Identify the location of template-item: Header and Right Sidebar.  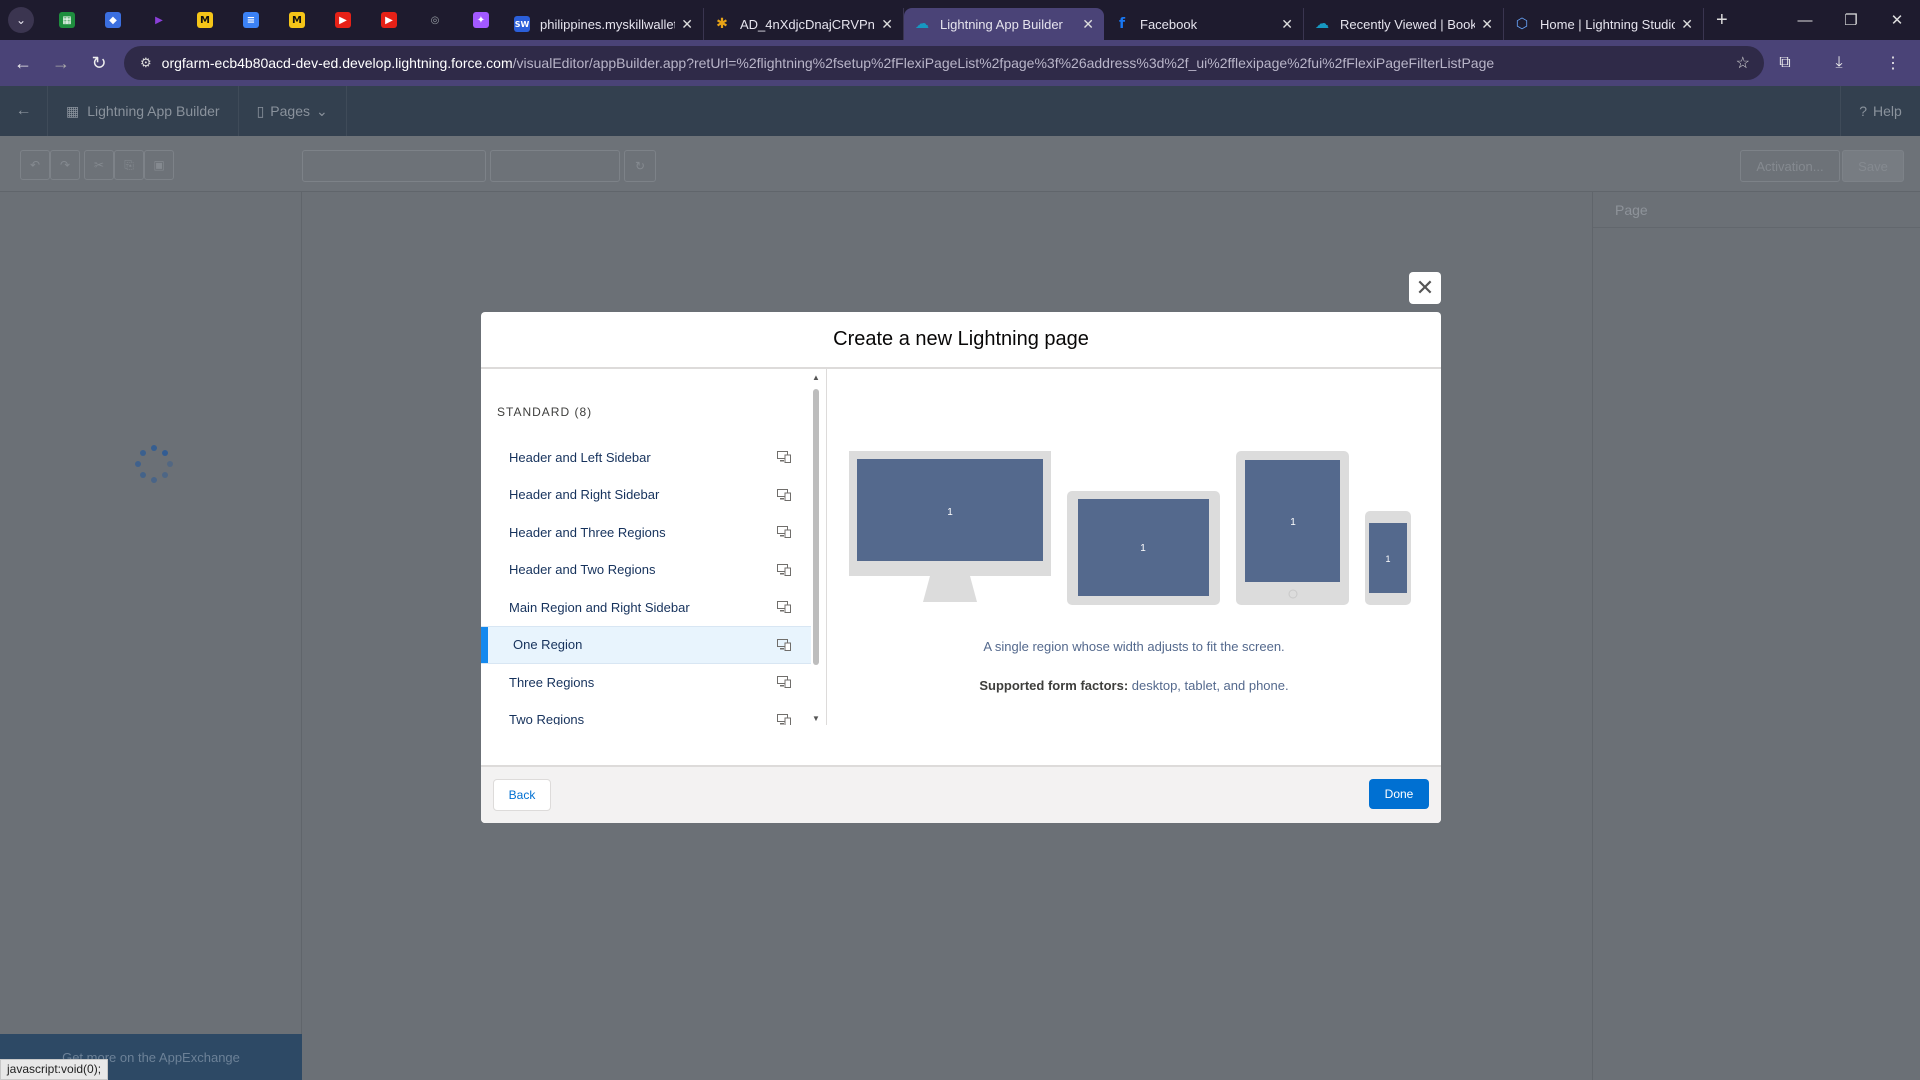
(646, 495).